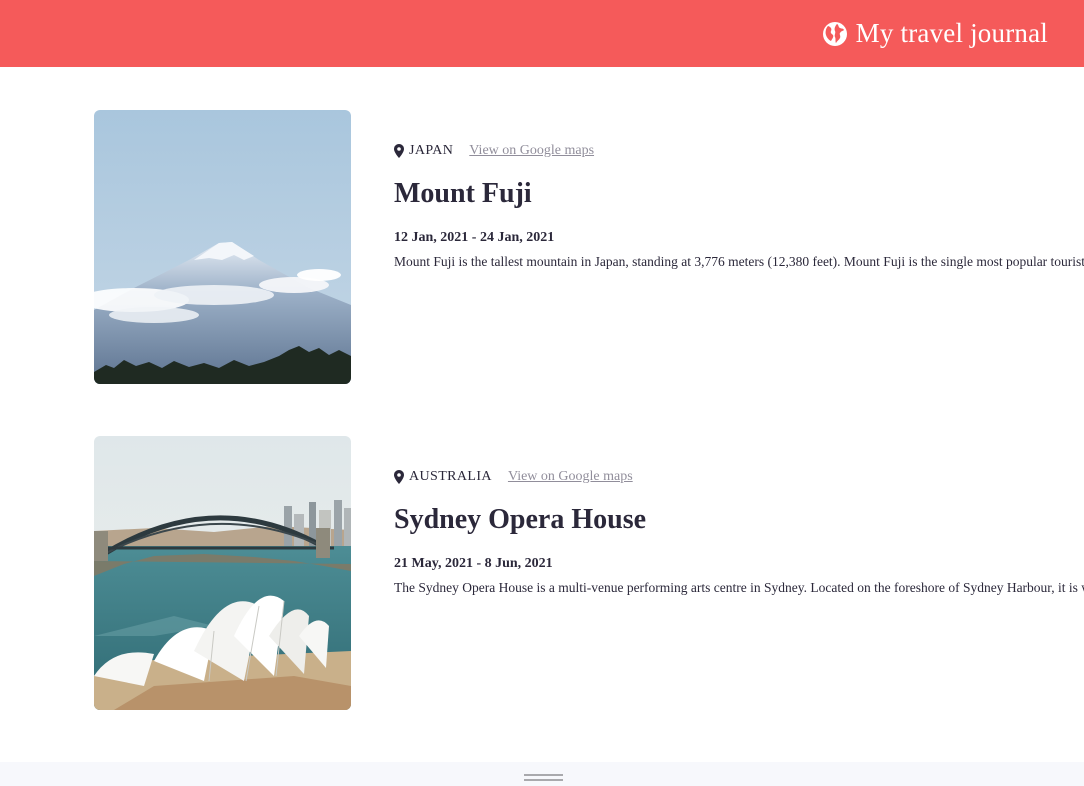 The width and height of the screenshot is (1084, 786). Describe the element at coordinates (473, 563) in the screenshot. I see `trip-dates: 21 May, 2021 - 8 Jun, 2021` at that location.